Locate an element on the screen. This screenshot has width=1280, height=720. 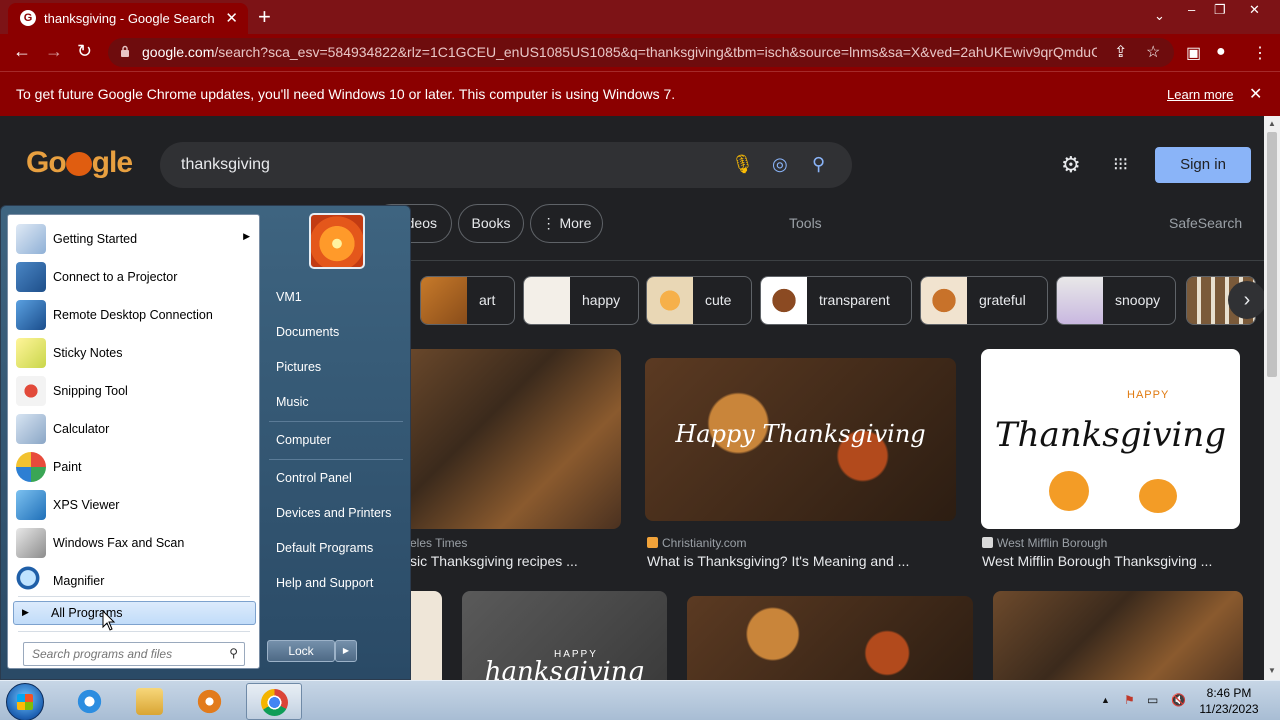
start-link-help-support: Help and Support is located at coordinates (324, 583).